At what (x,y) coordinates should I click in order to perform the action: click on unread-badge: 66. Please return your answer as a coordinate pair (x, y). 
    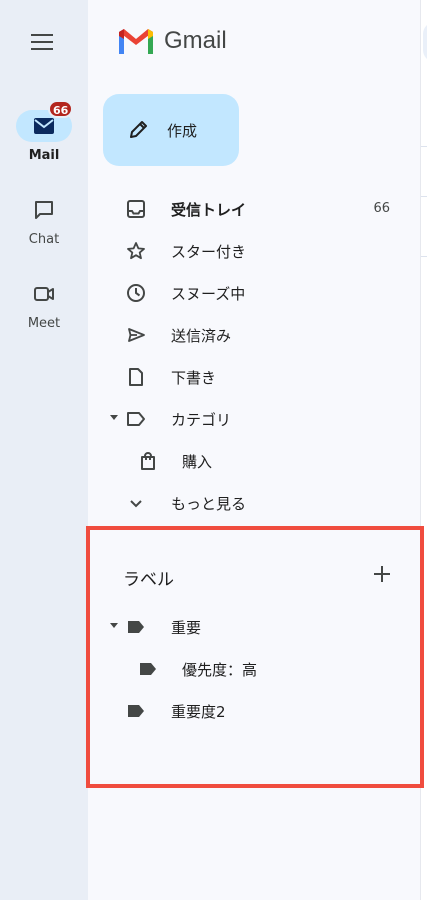
    Looking at the image, I should click on (61, 109).